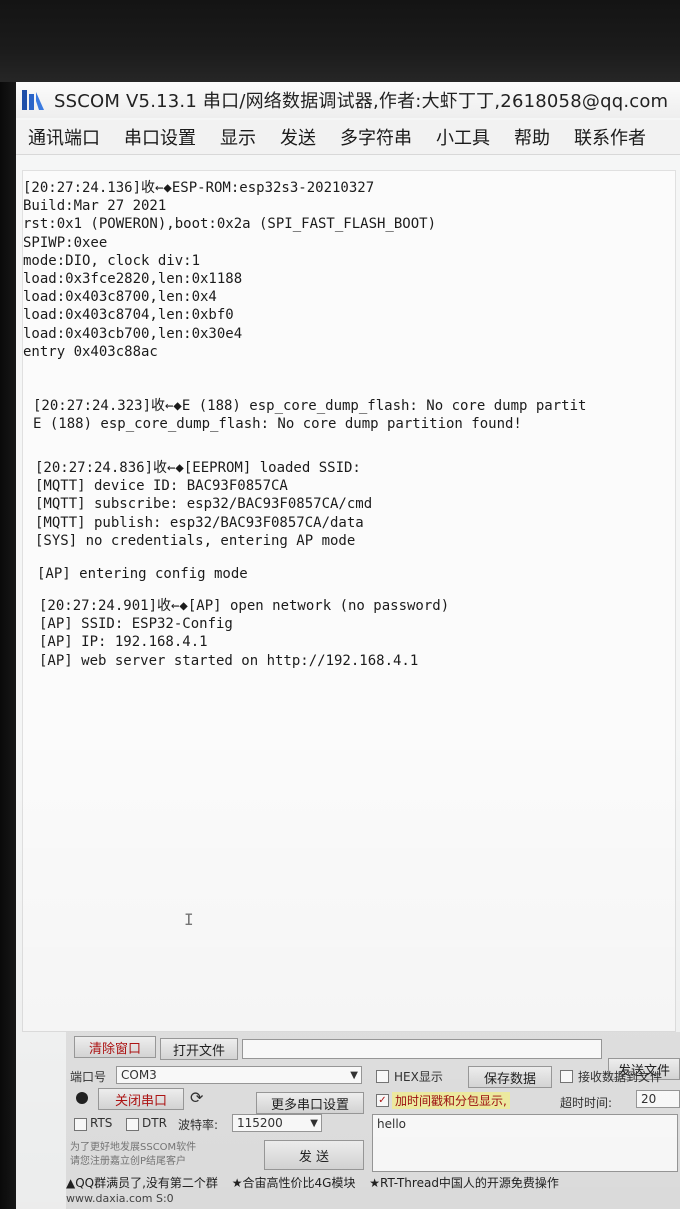 Image resolution: width=680 pixels, height=1209 pixels. Describe the element at coordinates (422, 1049) in the screenshot. I see `file-path-input` at that location.